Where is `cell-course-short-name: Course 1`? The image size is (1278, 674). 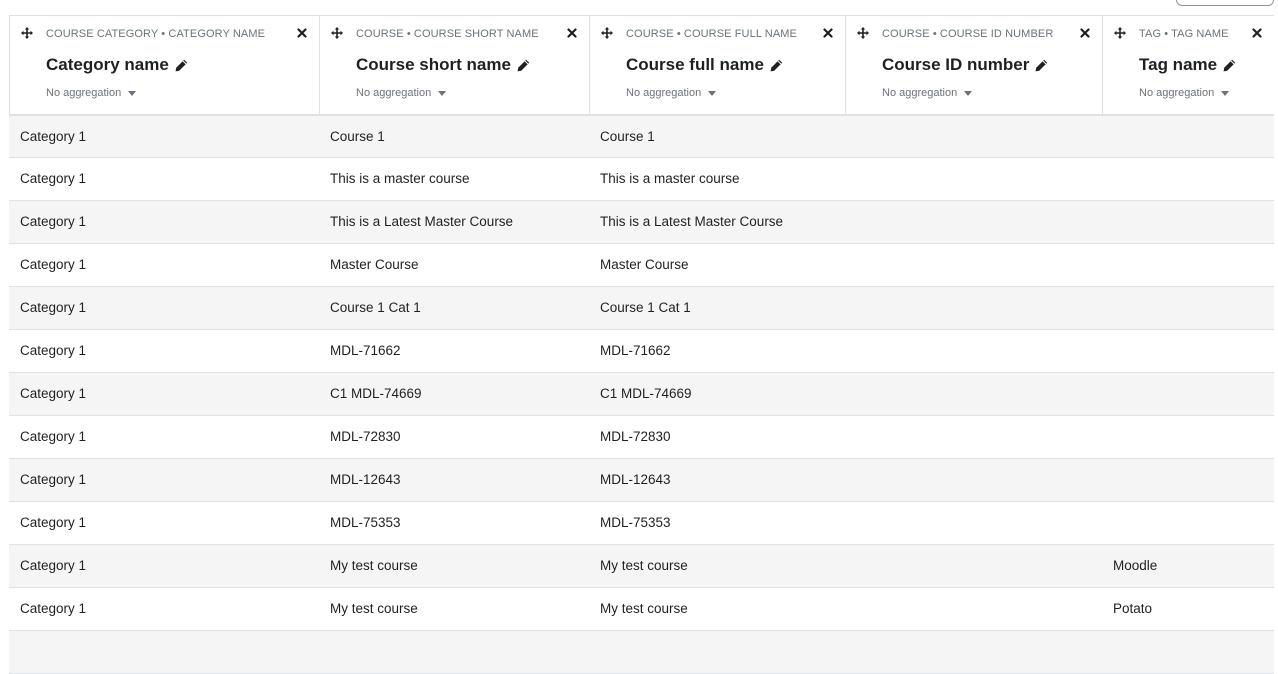
cell-course-short-name: Course 1 is located at coordinates (357, 136).